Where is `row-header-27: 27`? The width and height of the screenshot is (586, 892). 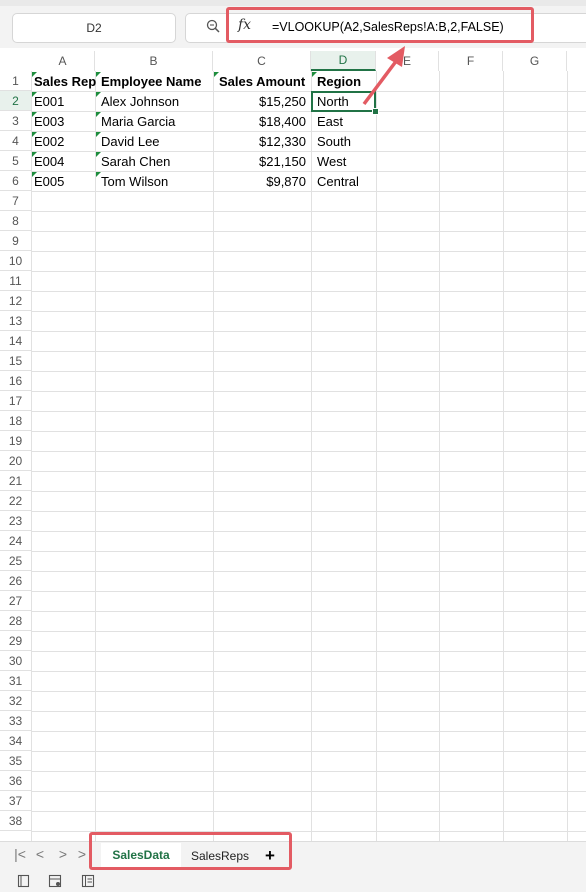
row-header-27: 27 is located at coordinates (15, 601).